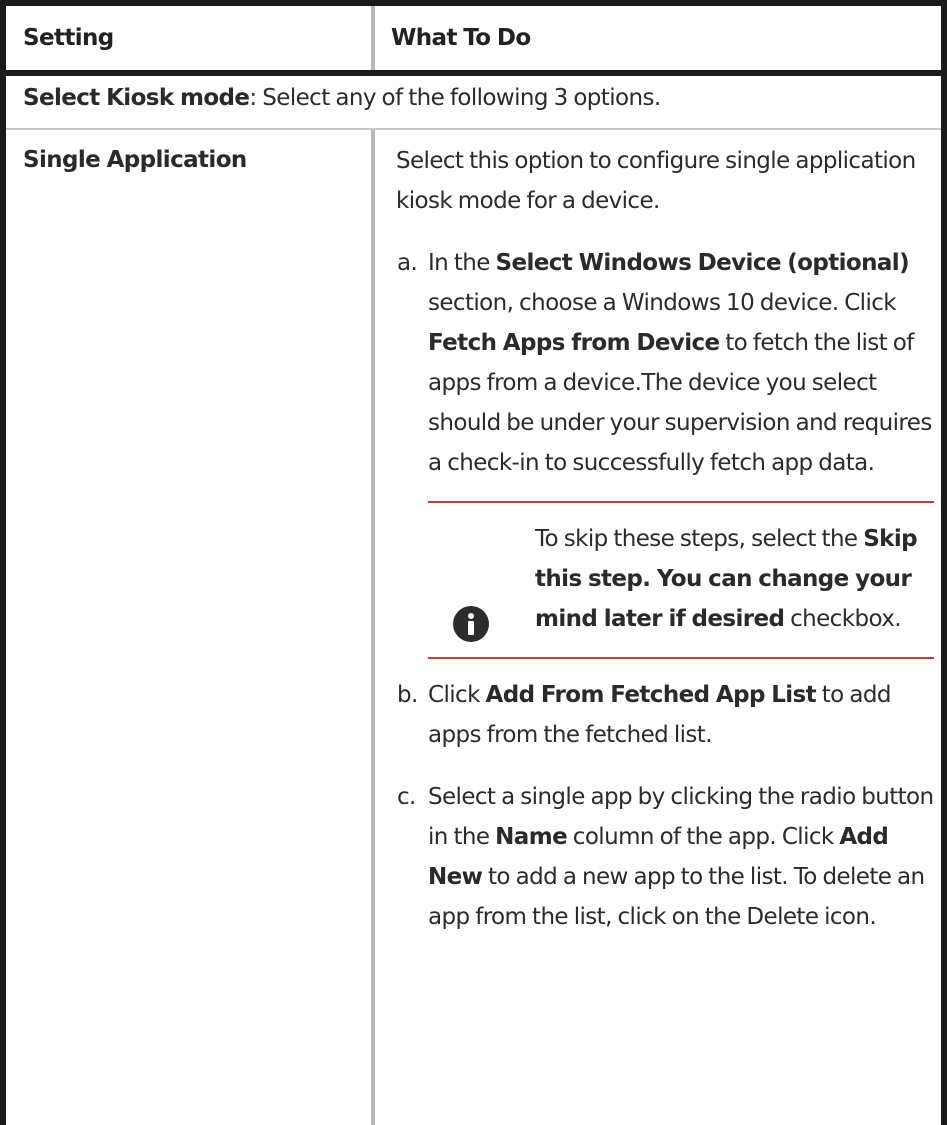 This screenshot has width=947, height=1125. Describe the element at coordinates (455, 98) in the screenshot. I see `kiosk-mode-text: : Select any of the following 3 options.` at that location.